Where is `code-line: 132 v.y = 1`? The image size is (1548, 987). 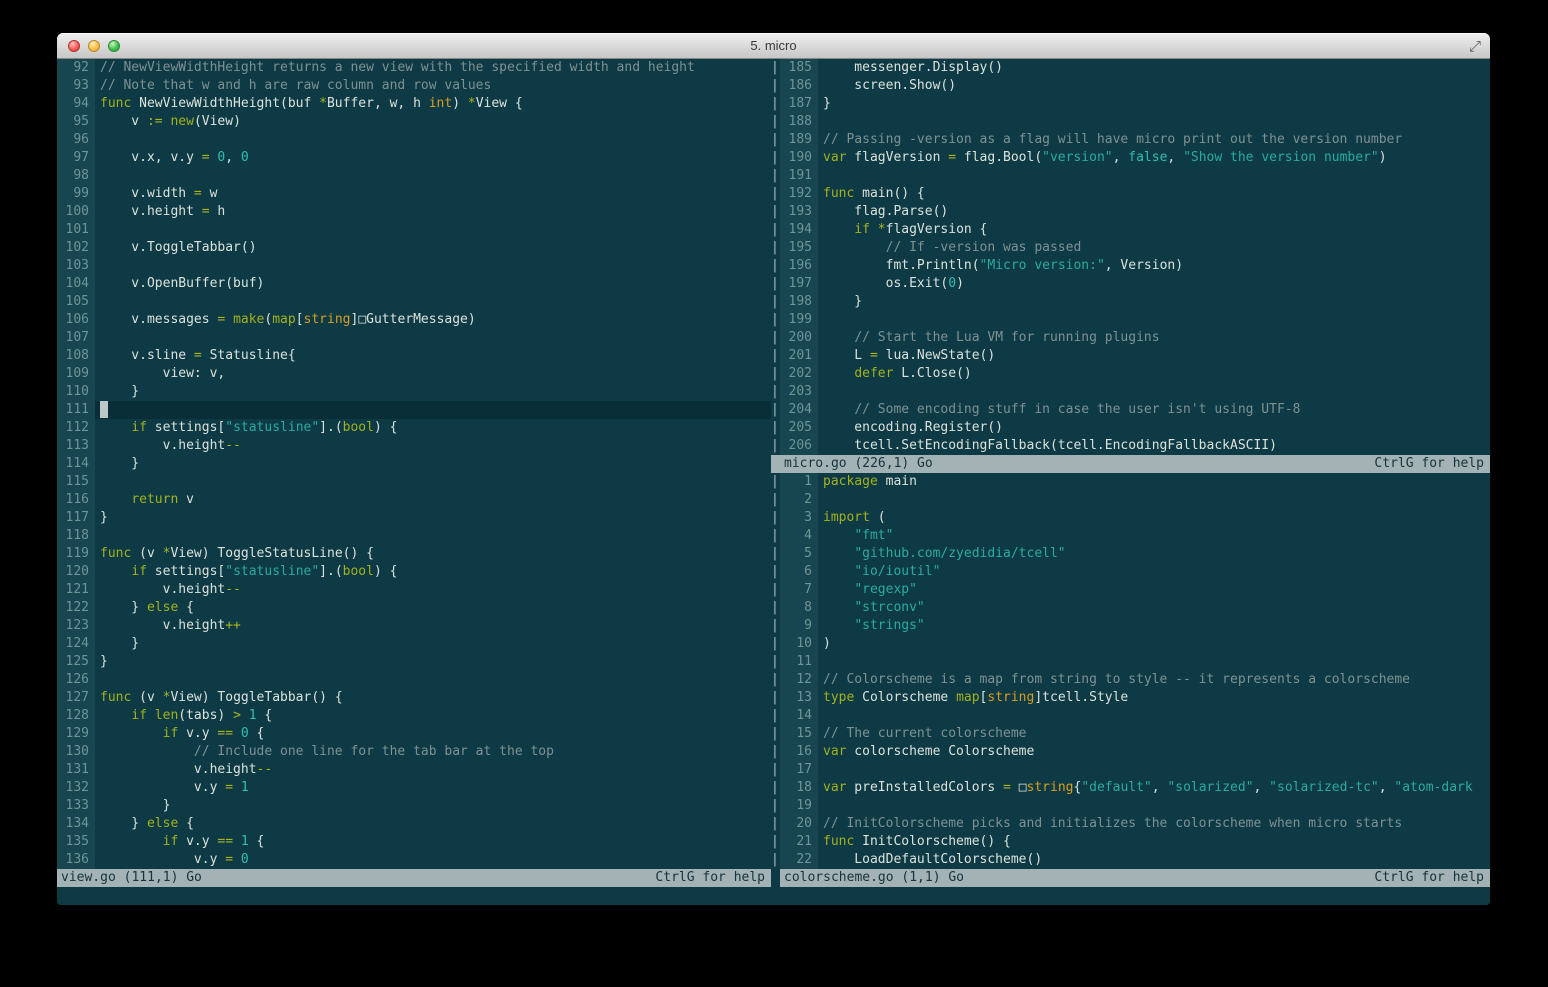
code-line: 132 v.y = 1 is located at coordinates (414, 788).